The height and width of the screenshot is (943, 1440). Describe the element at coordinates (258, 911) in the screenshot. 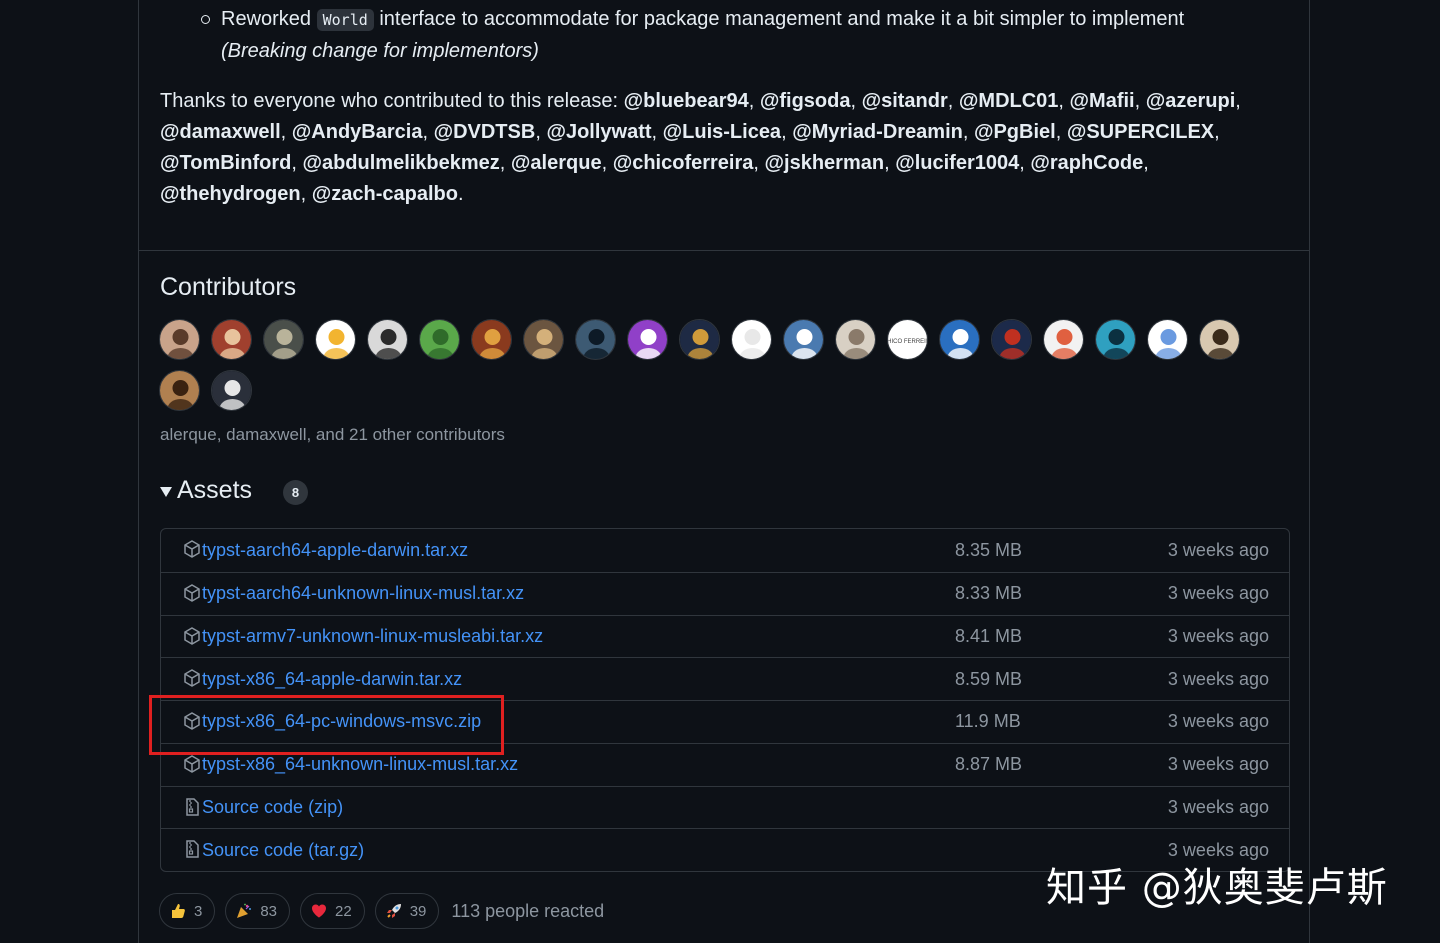

I see `reaction-button: 83` at that location.